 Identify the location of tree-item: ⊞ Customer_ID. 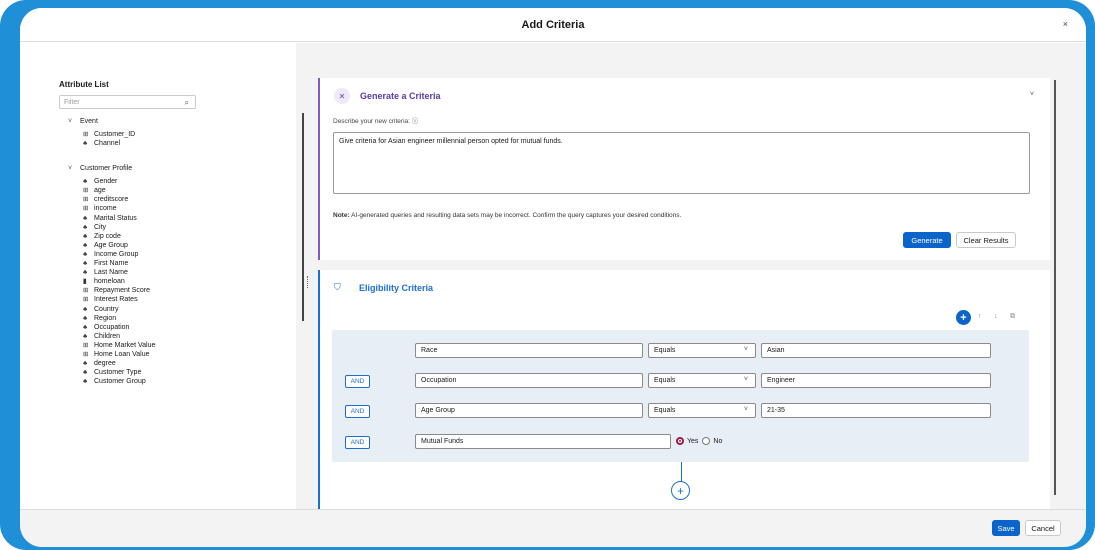
(111, 134).